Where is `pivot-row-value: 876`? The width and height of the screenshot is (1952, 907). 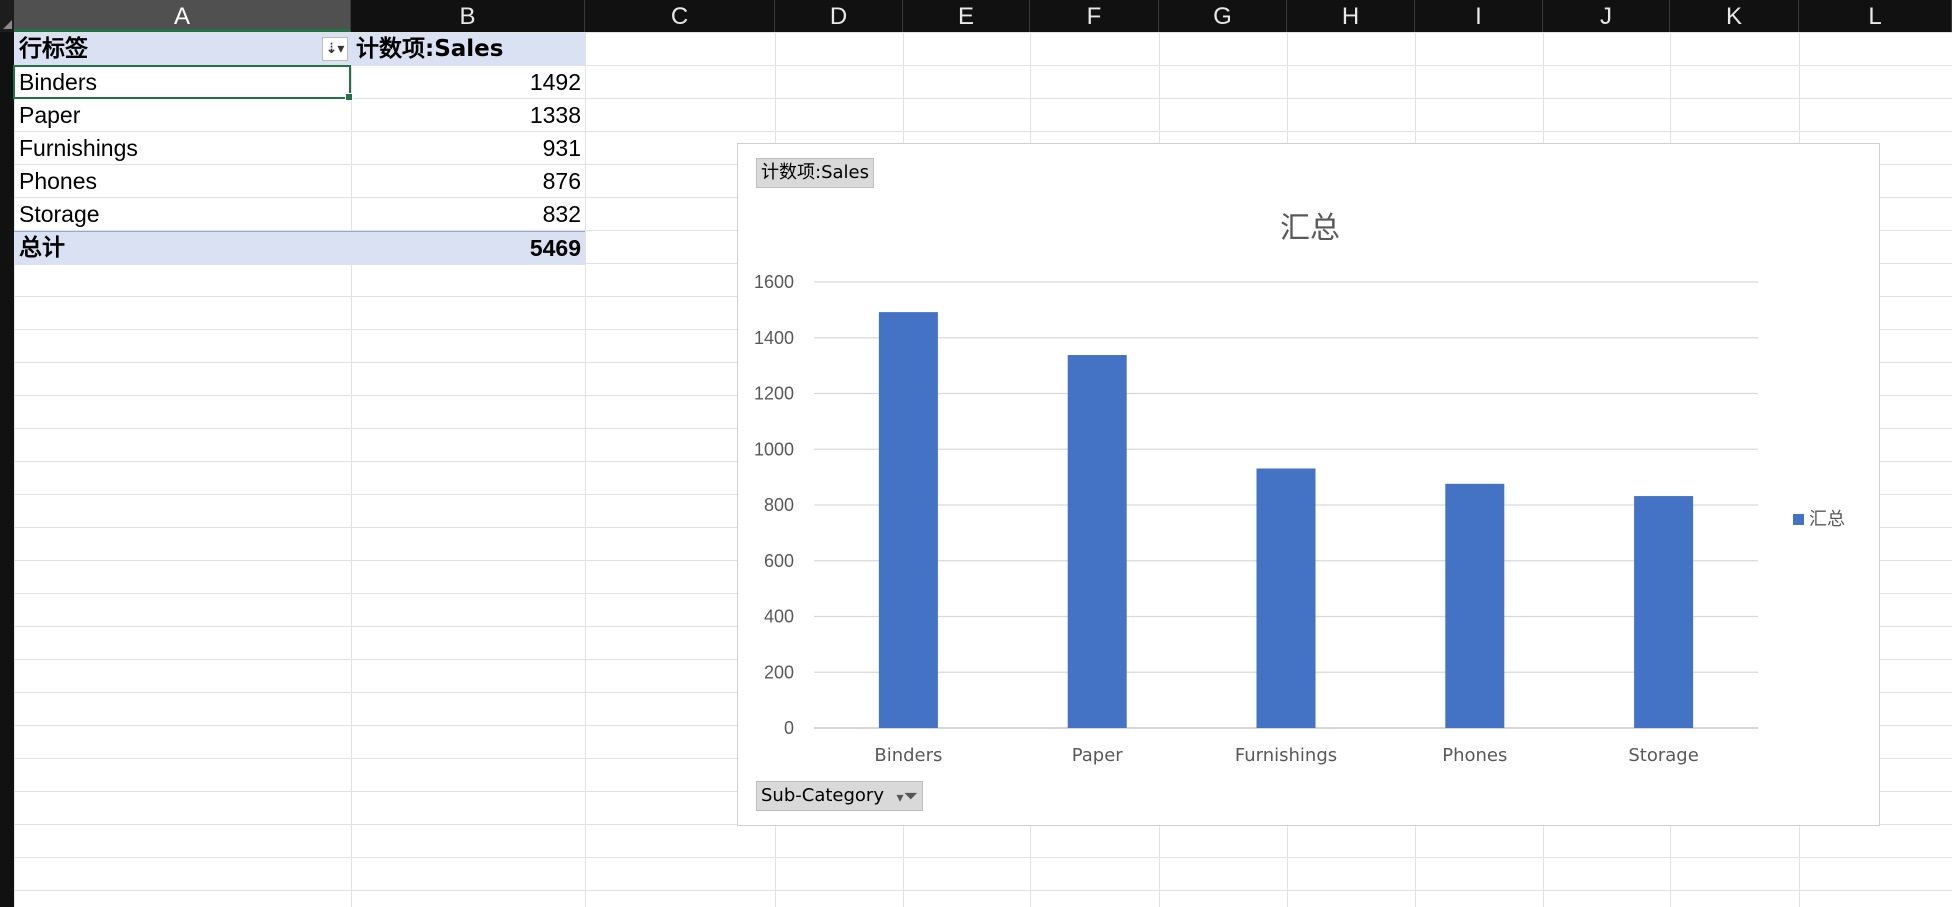
pivot-row-value: 876 is located at coordinates (561, 181).